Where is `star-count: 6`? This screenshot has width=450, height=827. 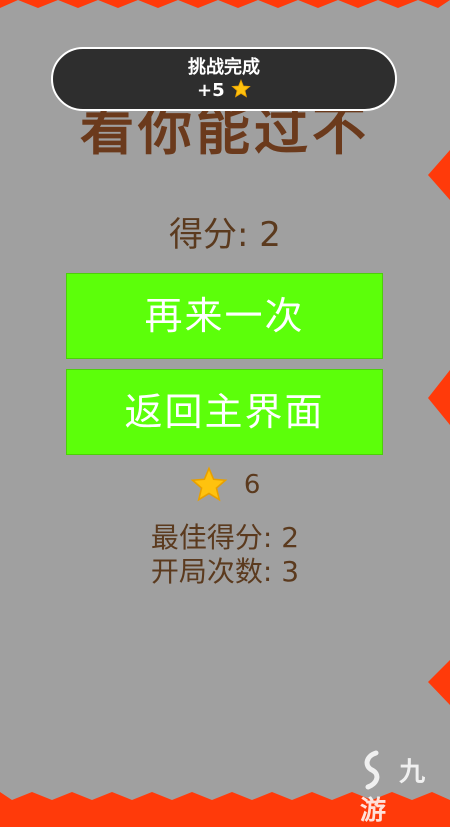 star-count: 6 is located at coordinates (252, 485).